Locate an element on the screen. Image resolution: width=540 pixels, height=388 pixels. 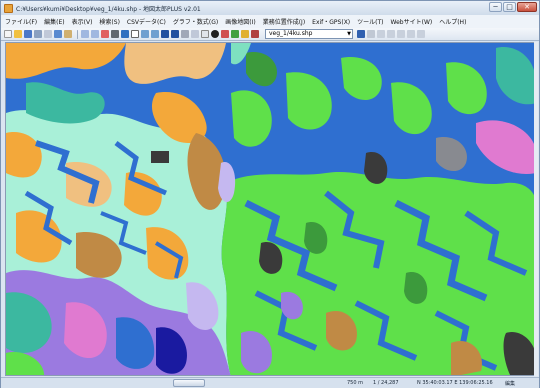
paste-icon is located at coordinates (68, 34).